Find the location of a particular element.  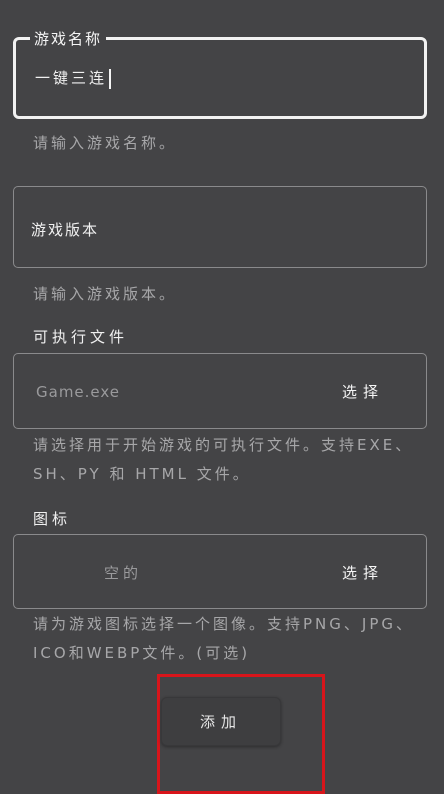

executable-field: Game.exe 选择 is located at coordinates (220, 391).